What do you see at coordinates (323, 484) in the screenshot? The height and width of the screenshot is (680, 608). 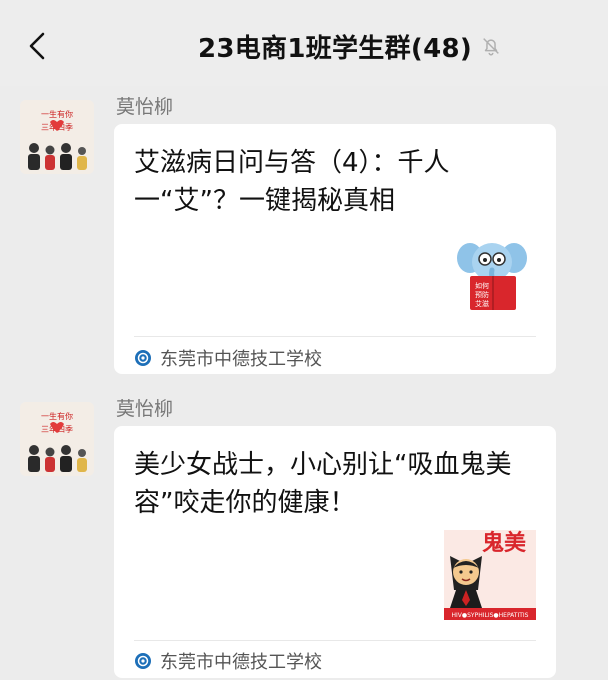 I see `article-title: 美少女战士，小心别让“吸血鬼美容”咬走你的健康！` at bounding box center [323, 484].